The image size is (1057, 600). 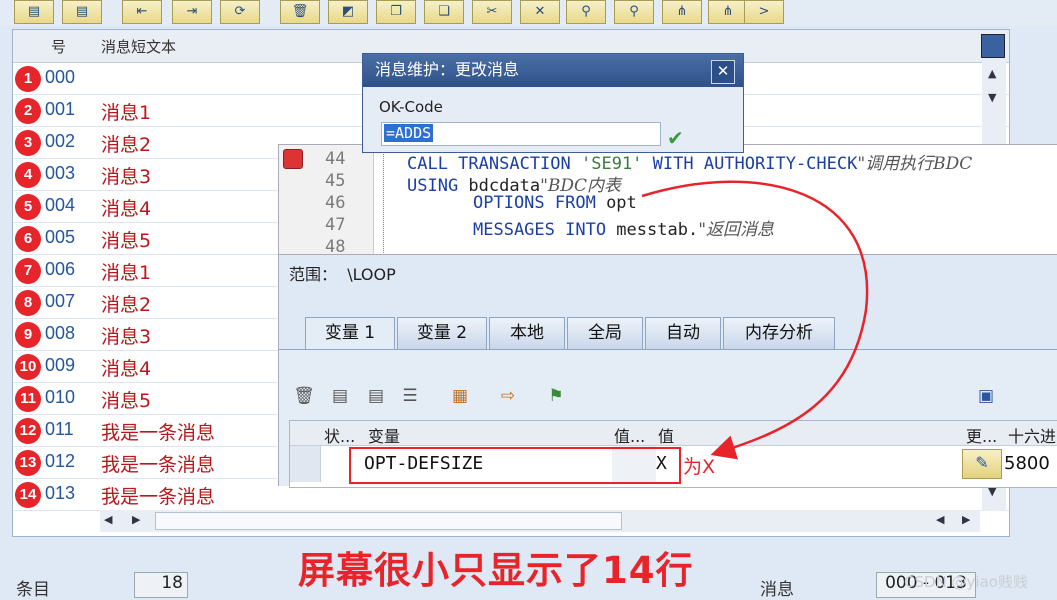 What do you see at coordinates (675, 138) in the screenshot?
I see `confirm-check-icon: ✔` at bounding box center [675, 138].